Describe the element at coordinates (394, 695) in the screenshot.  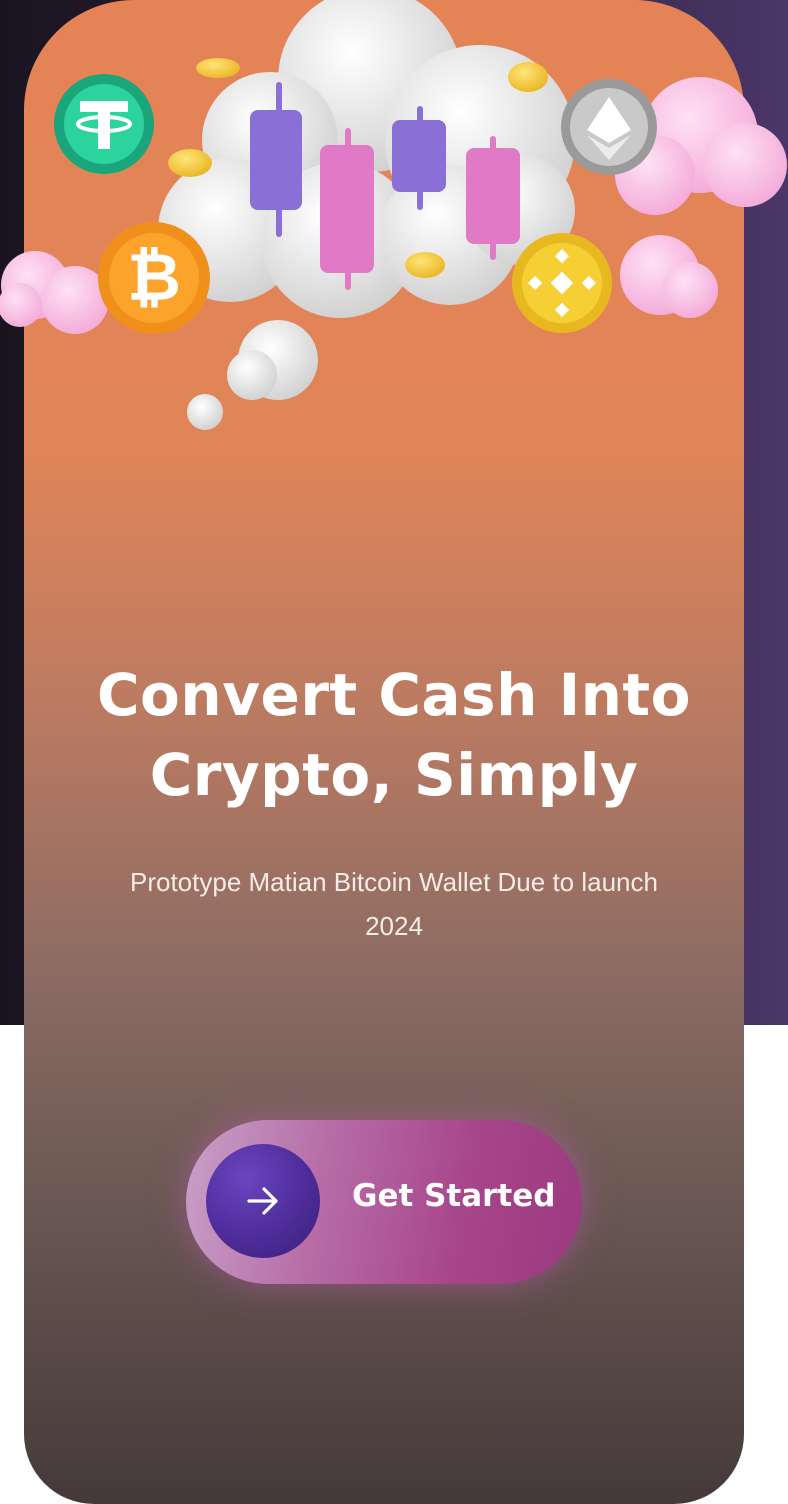
I see `headline-line: Convert Cash Into` at that location.